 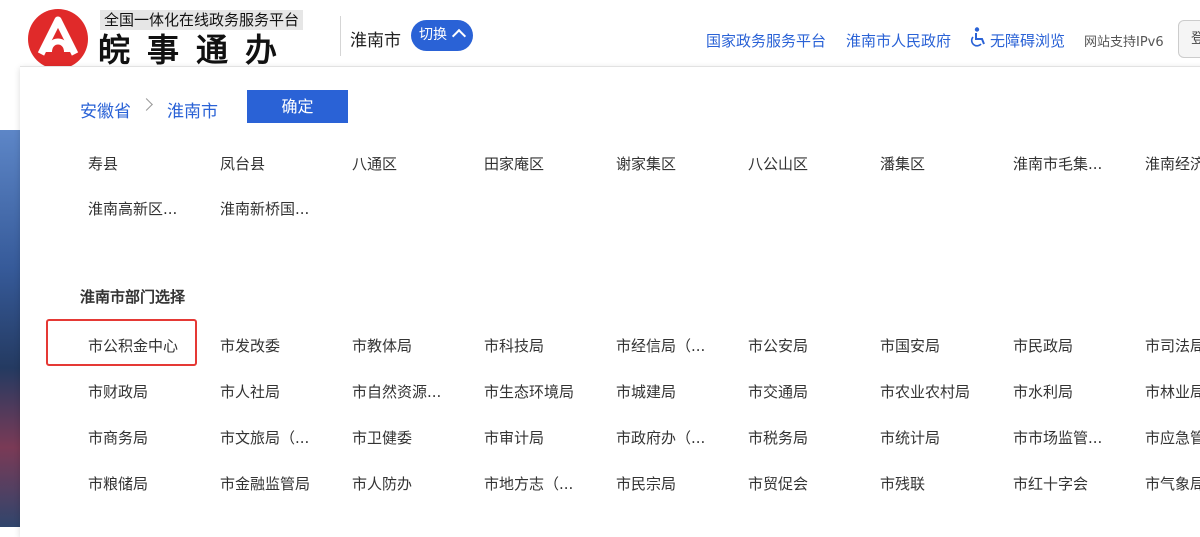 I want to click on department-item: 市卫健委, so click(x=414, y=438).